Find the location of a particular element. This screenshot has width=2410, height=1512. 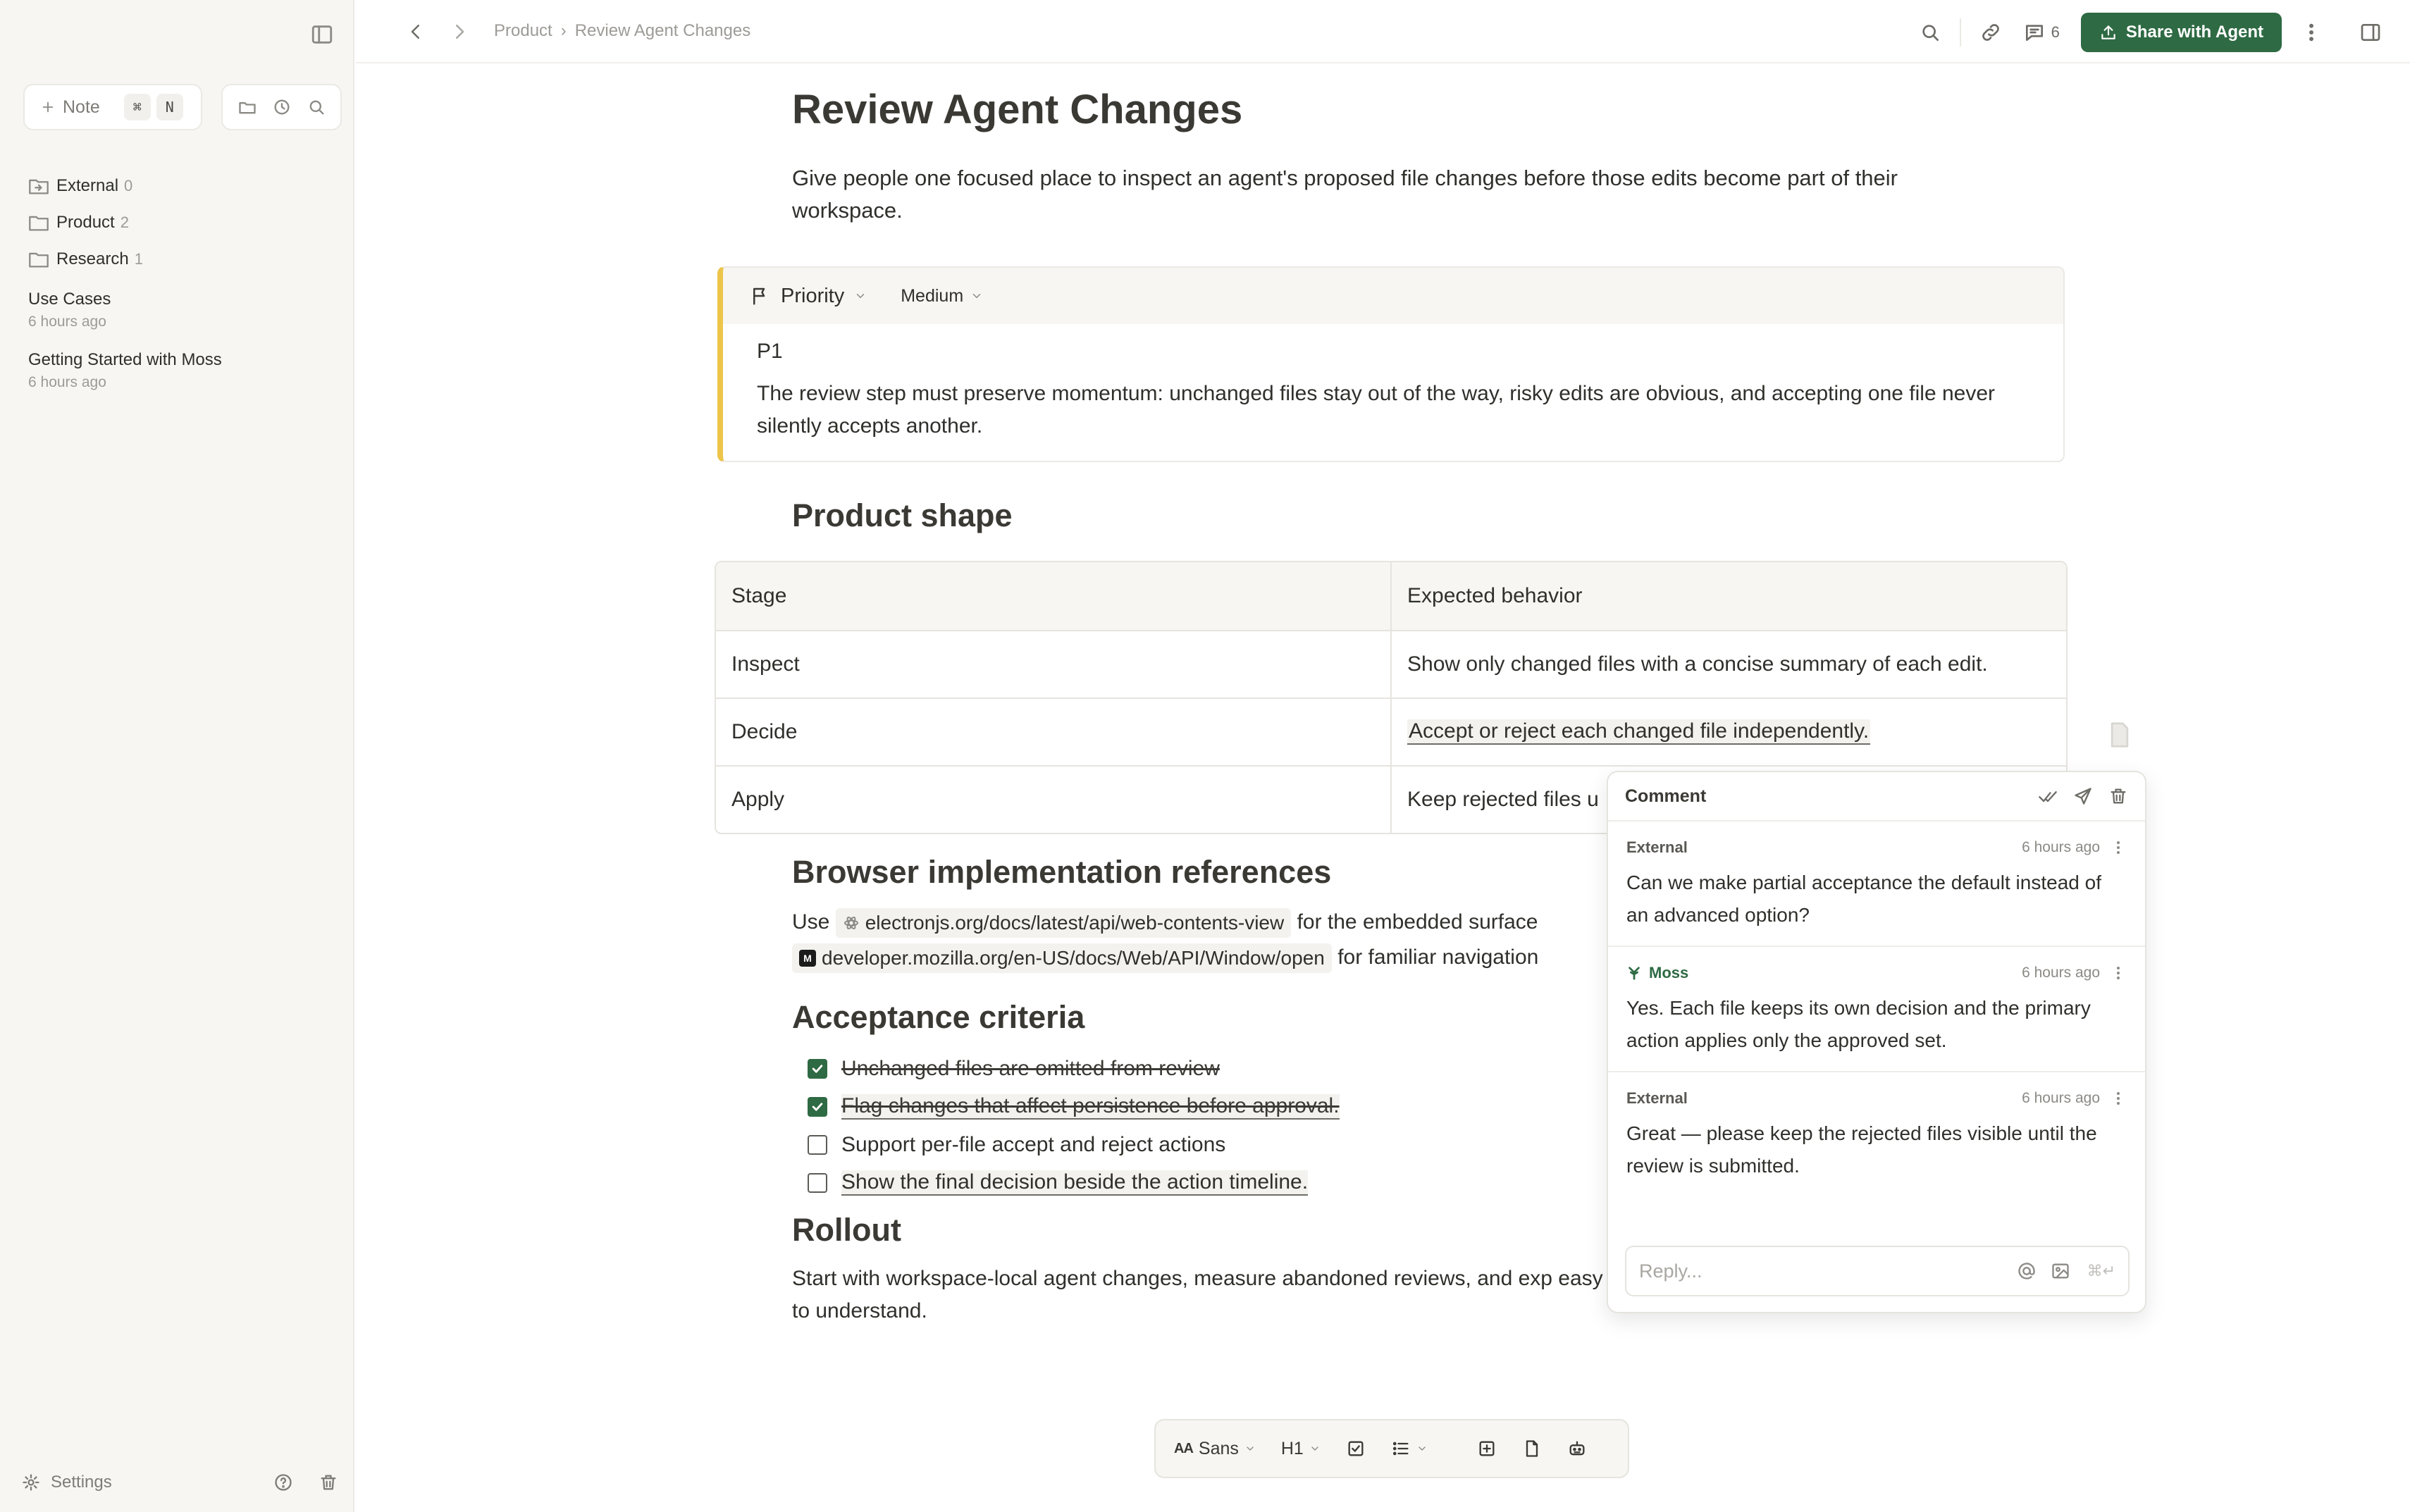

sidebar-folder-research: Research 1 is located at coordinates (183, 259).